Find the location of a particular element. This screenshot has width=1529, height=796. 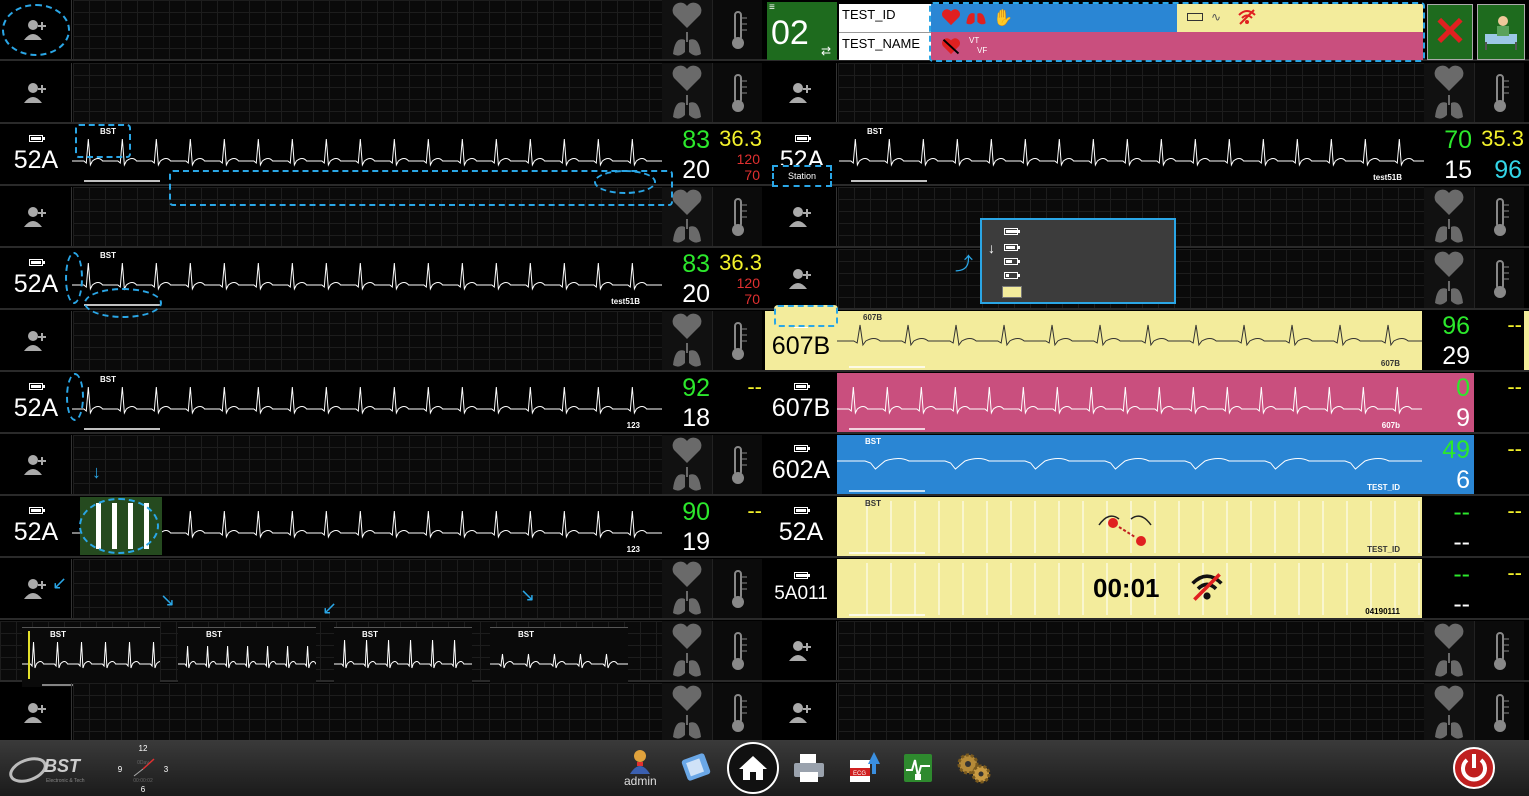

temp-value: 36.3 is located at coordinates (740, 262).